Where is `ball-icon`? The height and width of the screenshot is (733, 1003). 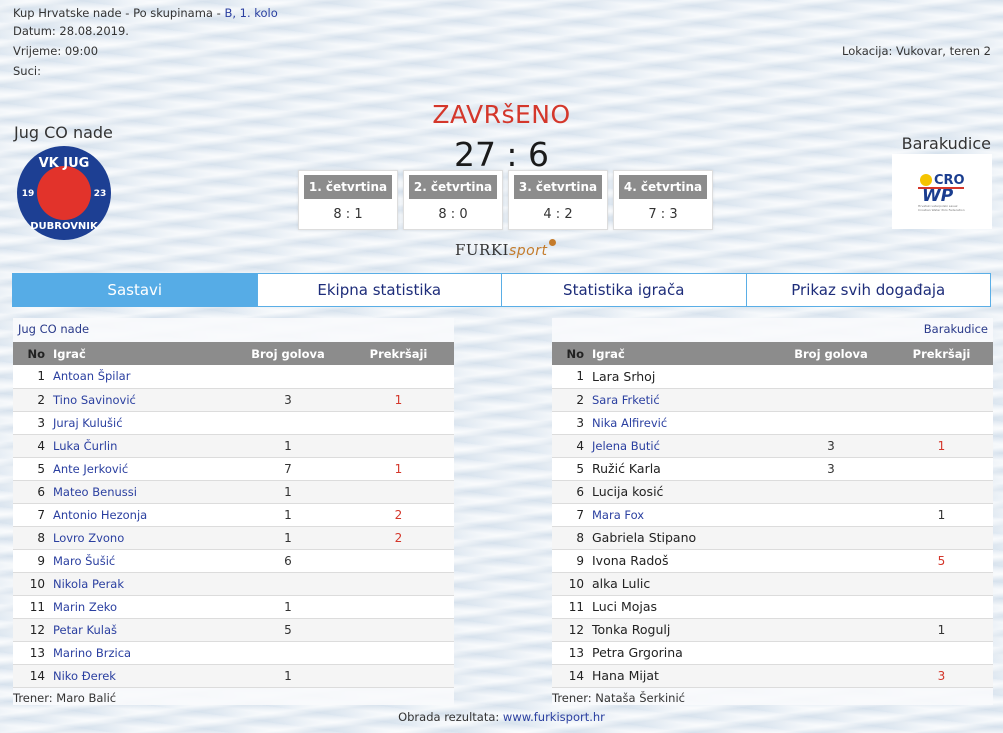
ball-icon is located at coordinates (552, 242).